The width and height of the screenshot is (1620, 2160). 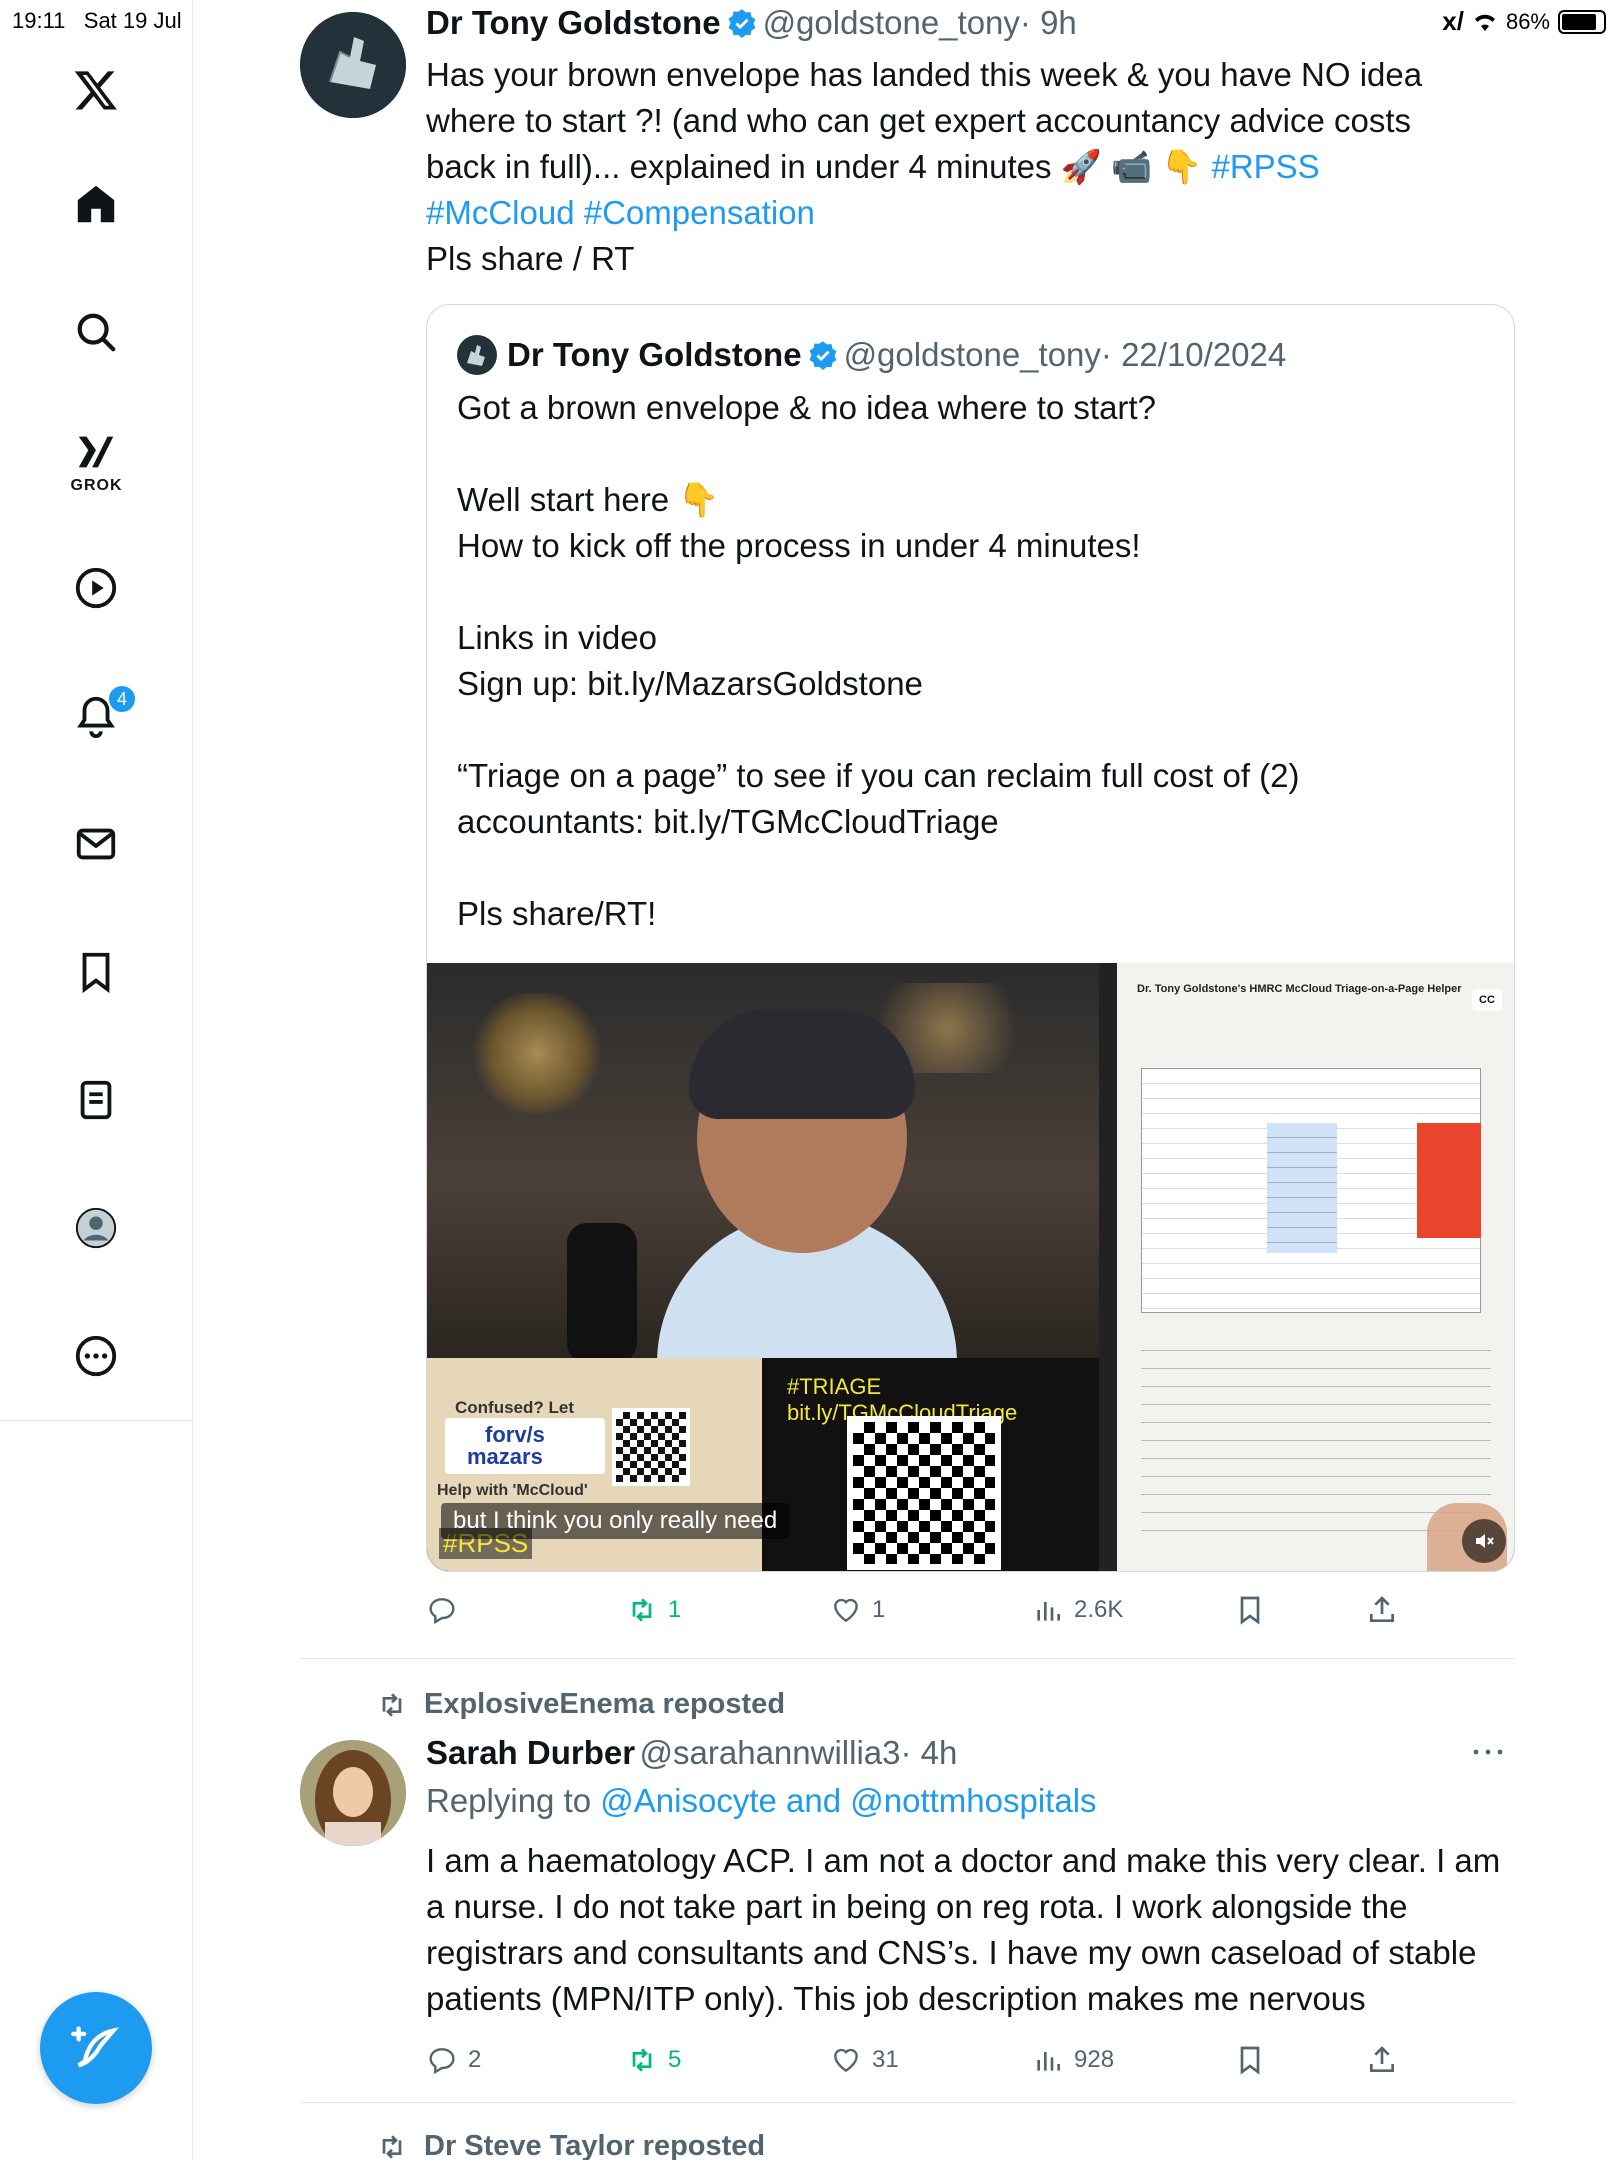 I want to click on hashtag-link: #Compensation, so click(x=699, y=212).